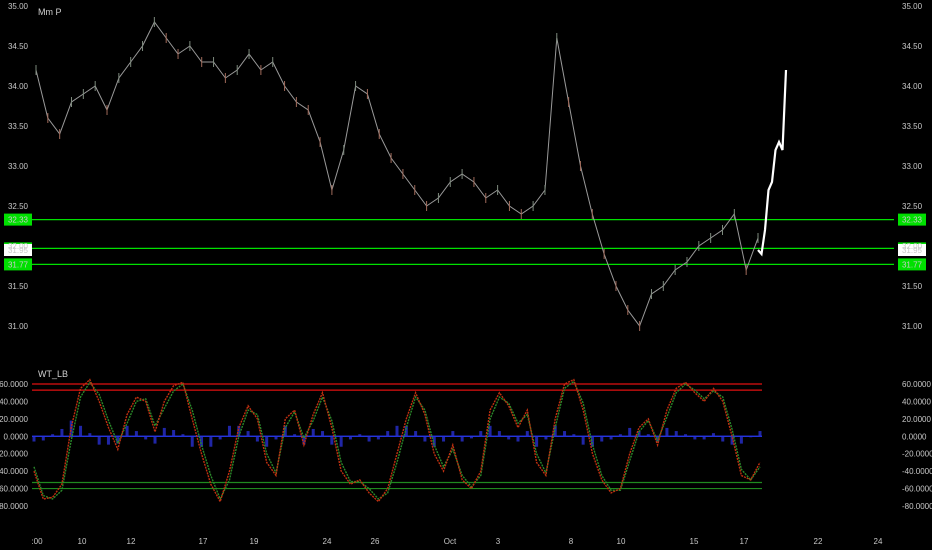 Image resolution: width=932 pixels, height=550 pixels. Describe the element at coordinates (916, 401) in the screenshot. I see `osc-tick-label-right: 40.0000` at that location.